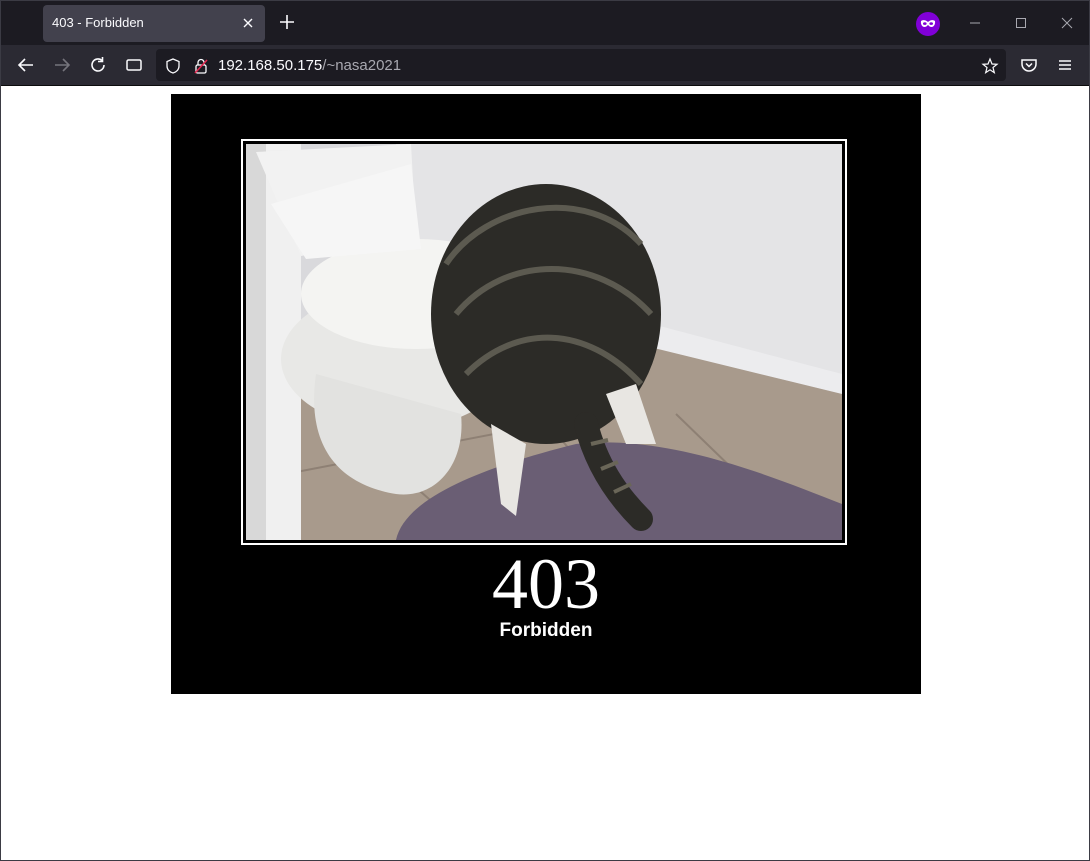  What do you see at coordinates (1067, 23) in the screenshot?
I see `close-window-icon` at bounding box center [1067, 23].